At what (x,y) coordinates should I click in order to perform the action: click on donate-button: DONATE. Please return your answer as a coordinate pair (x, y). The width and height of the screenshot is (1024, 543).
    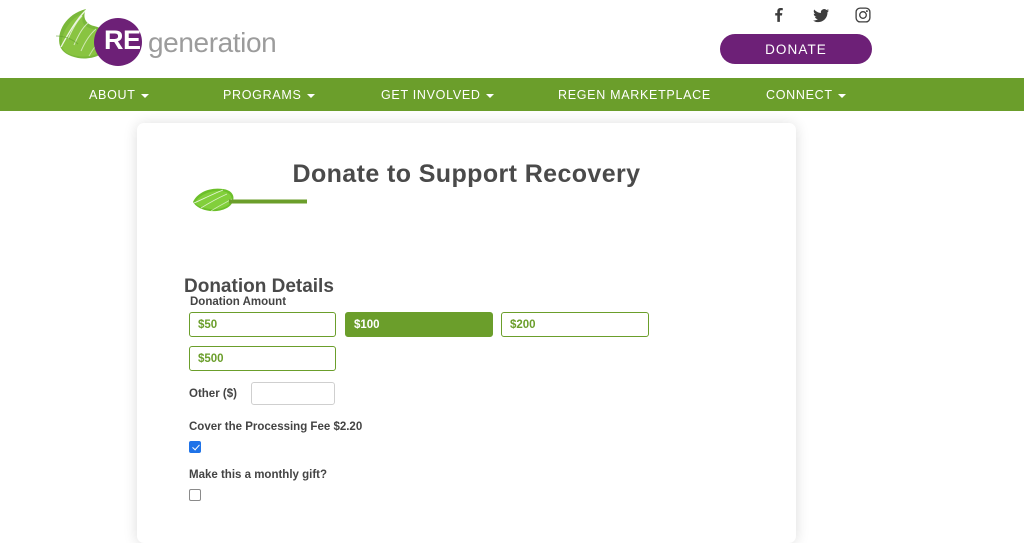
    Looking at the image, I should click on (796, 49).